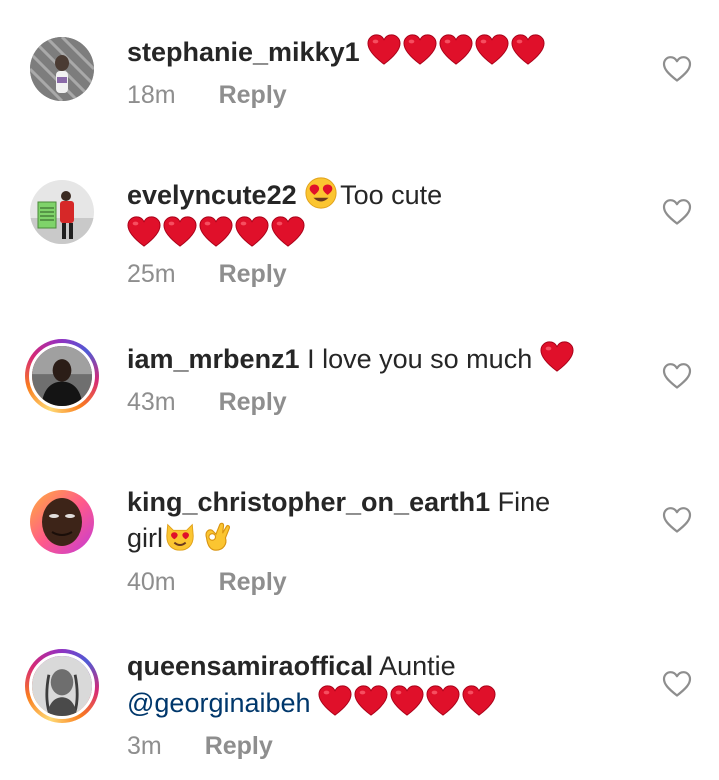  I want to click on comment-text: Too cute, so click(391, 195).